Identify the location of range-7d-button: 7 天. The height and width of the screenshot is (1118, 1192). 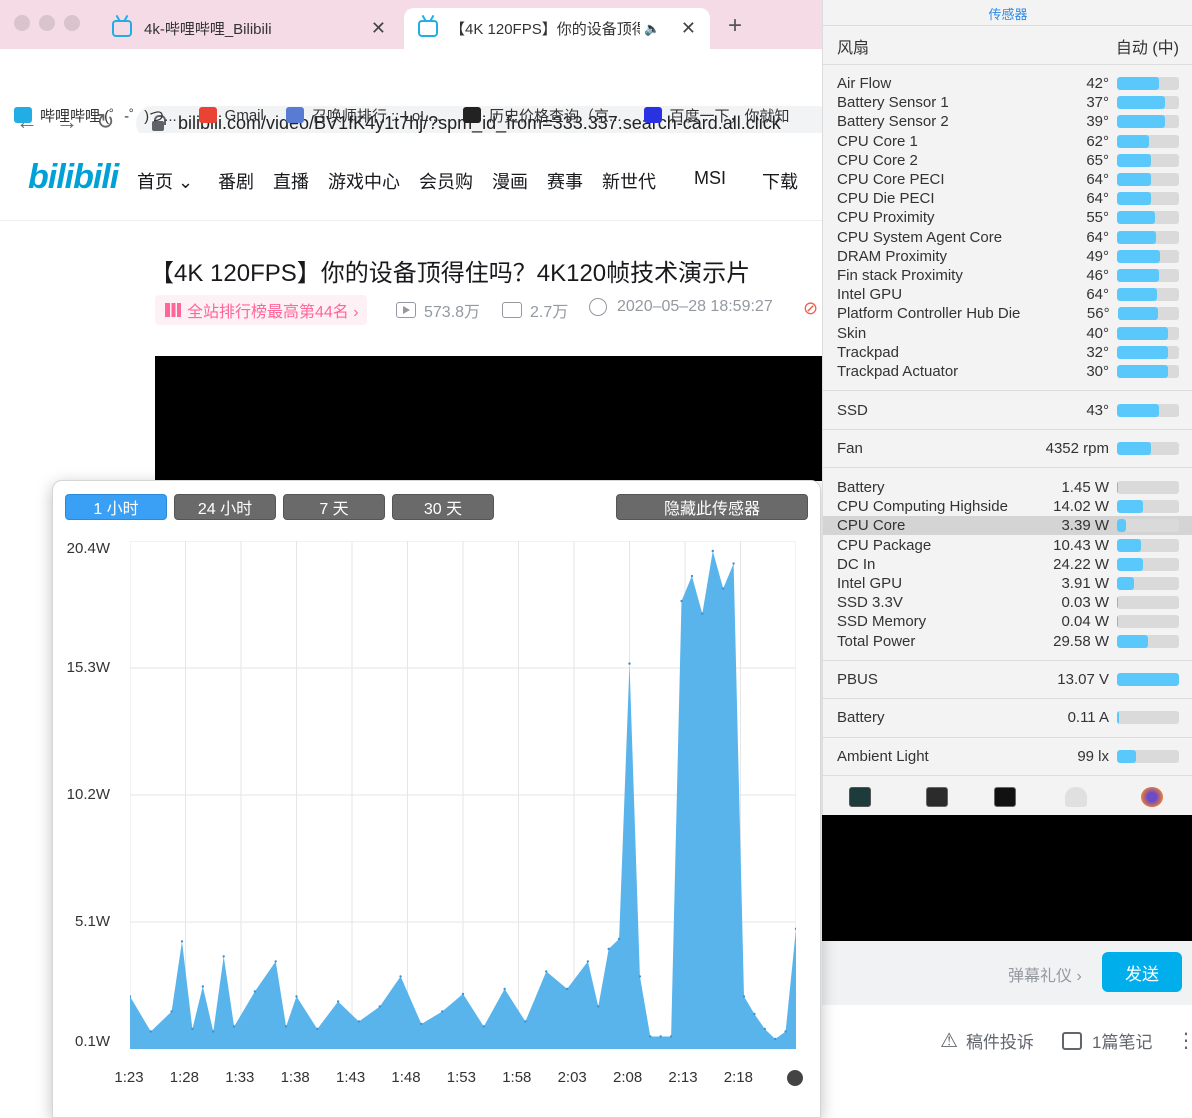
(334, 507).